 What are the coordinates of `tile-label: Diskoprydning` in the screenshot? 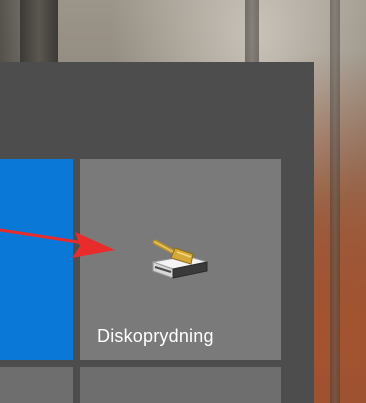 It's located at (155, 336).